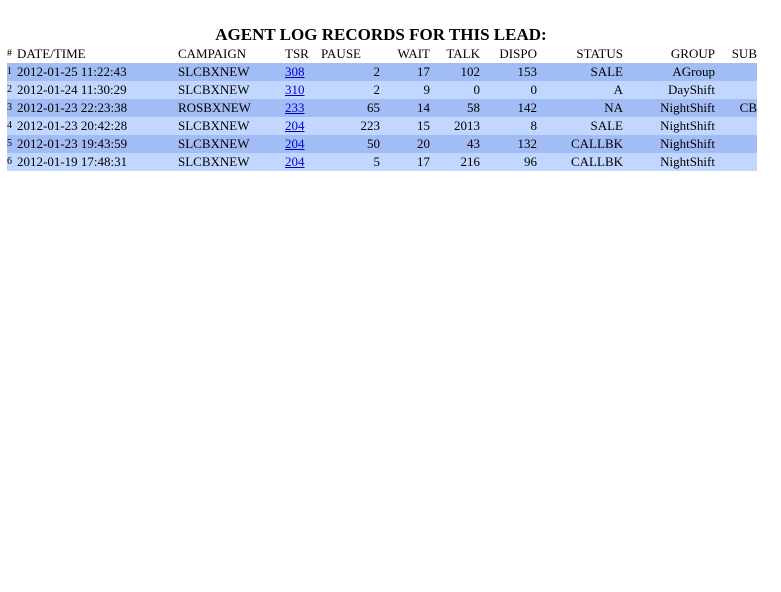 This screenshot has height=592, width=781. I want to click on row-number: 4, so click(12, 126).